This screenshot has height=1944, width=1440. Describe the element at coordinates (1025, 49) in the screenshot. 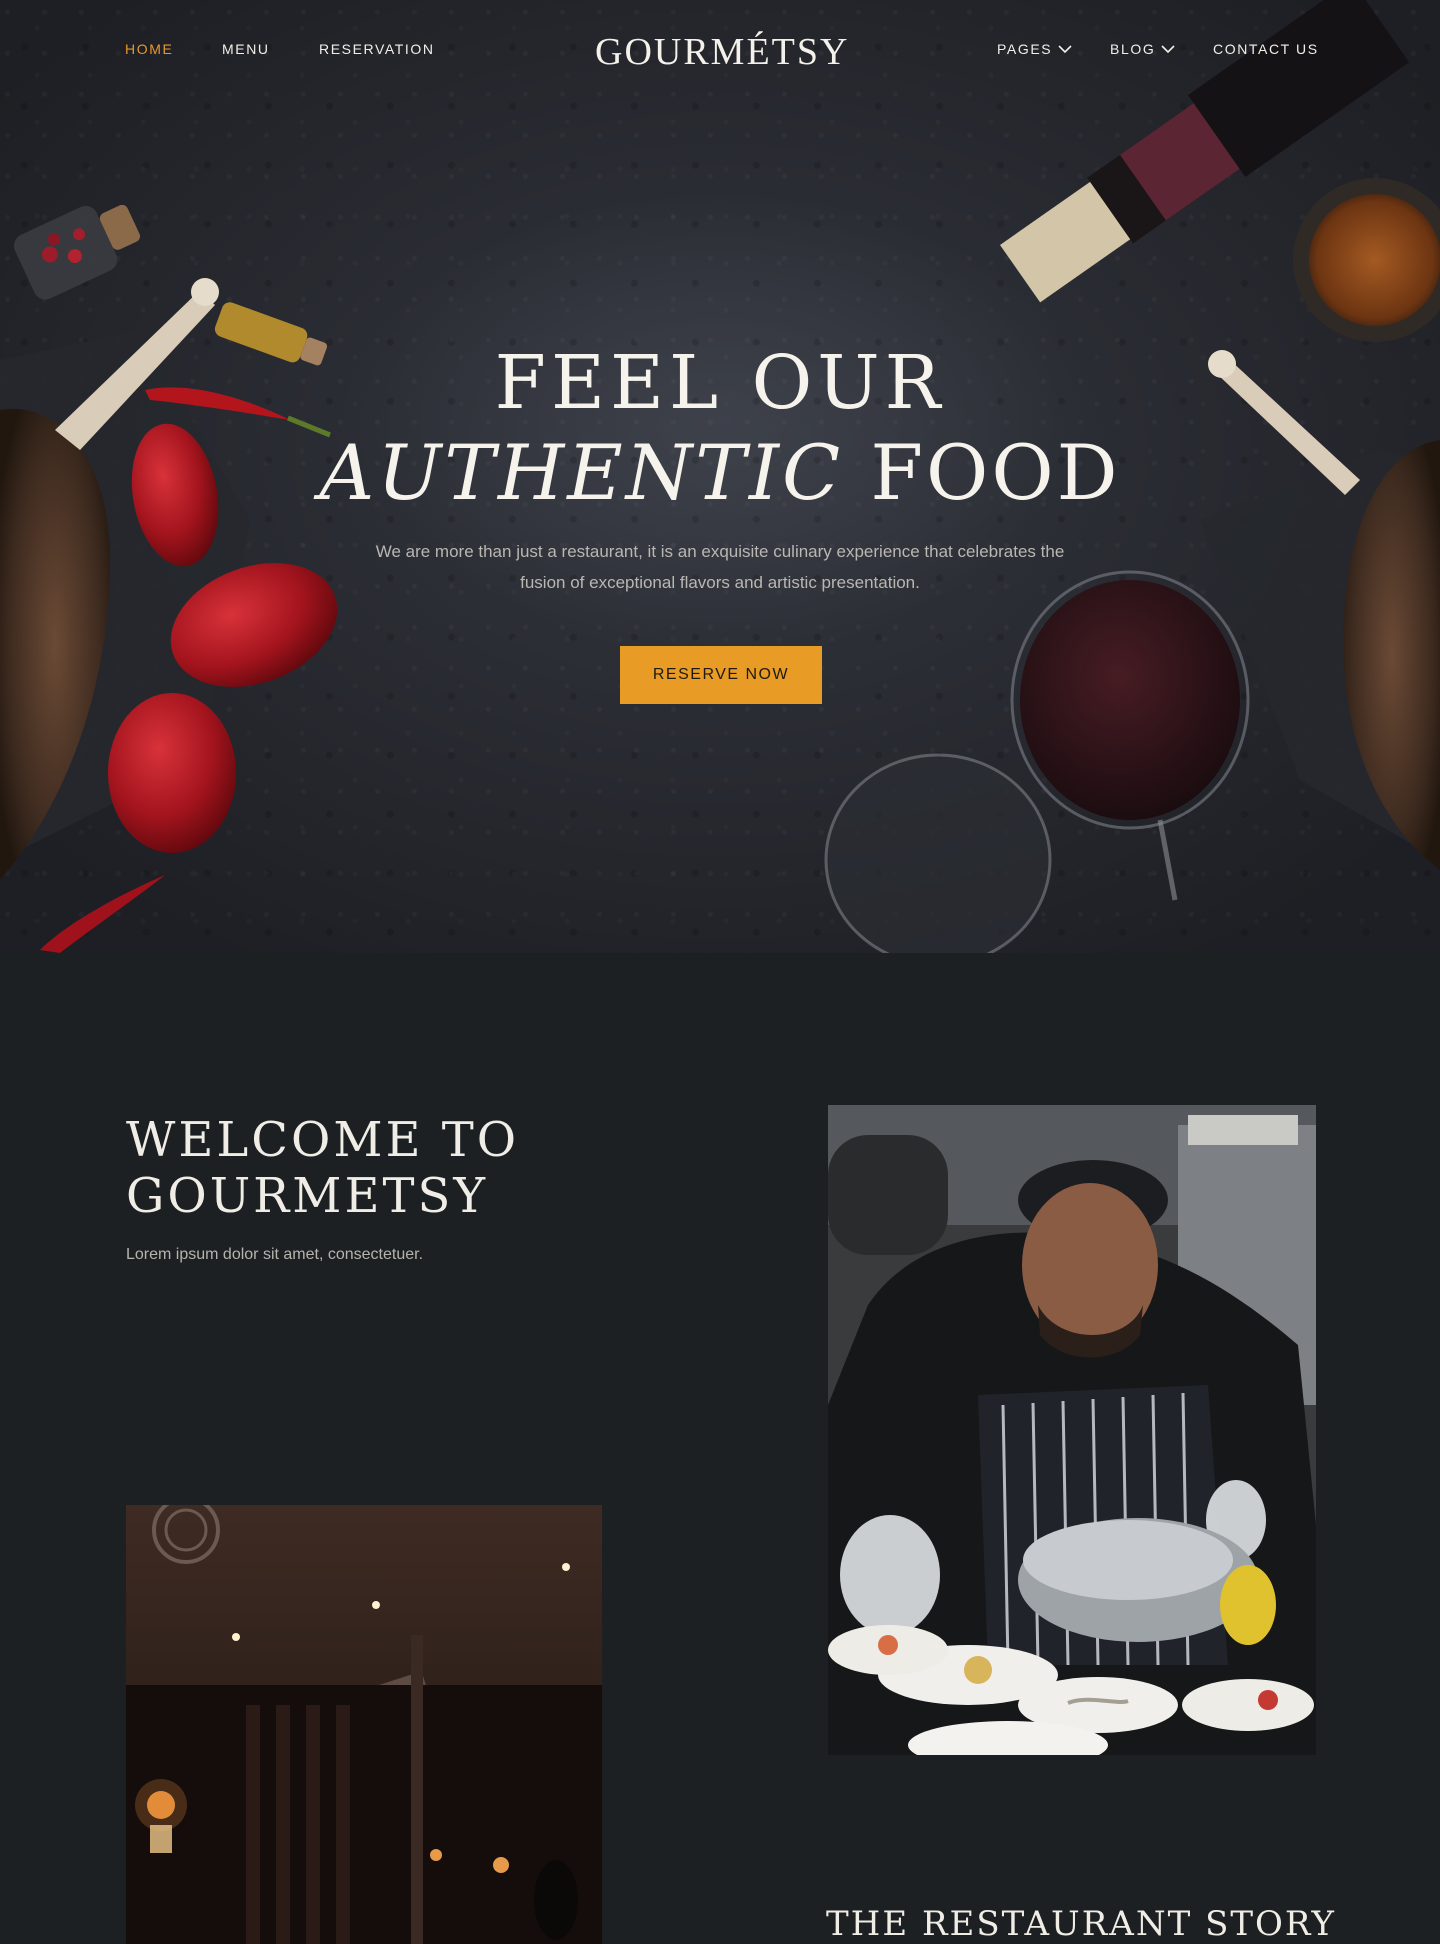

I see `nav-pages-label: PAGES` at that location.